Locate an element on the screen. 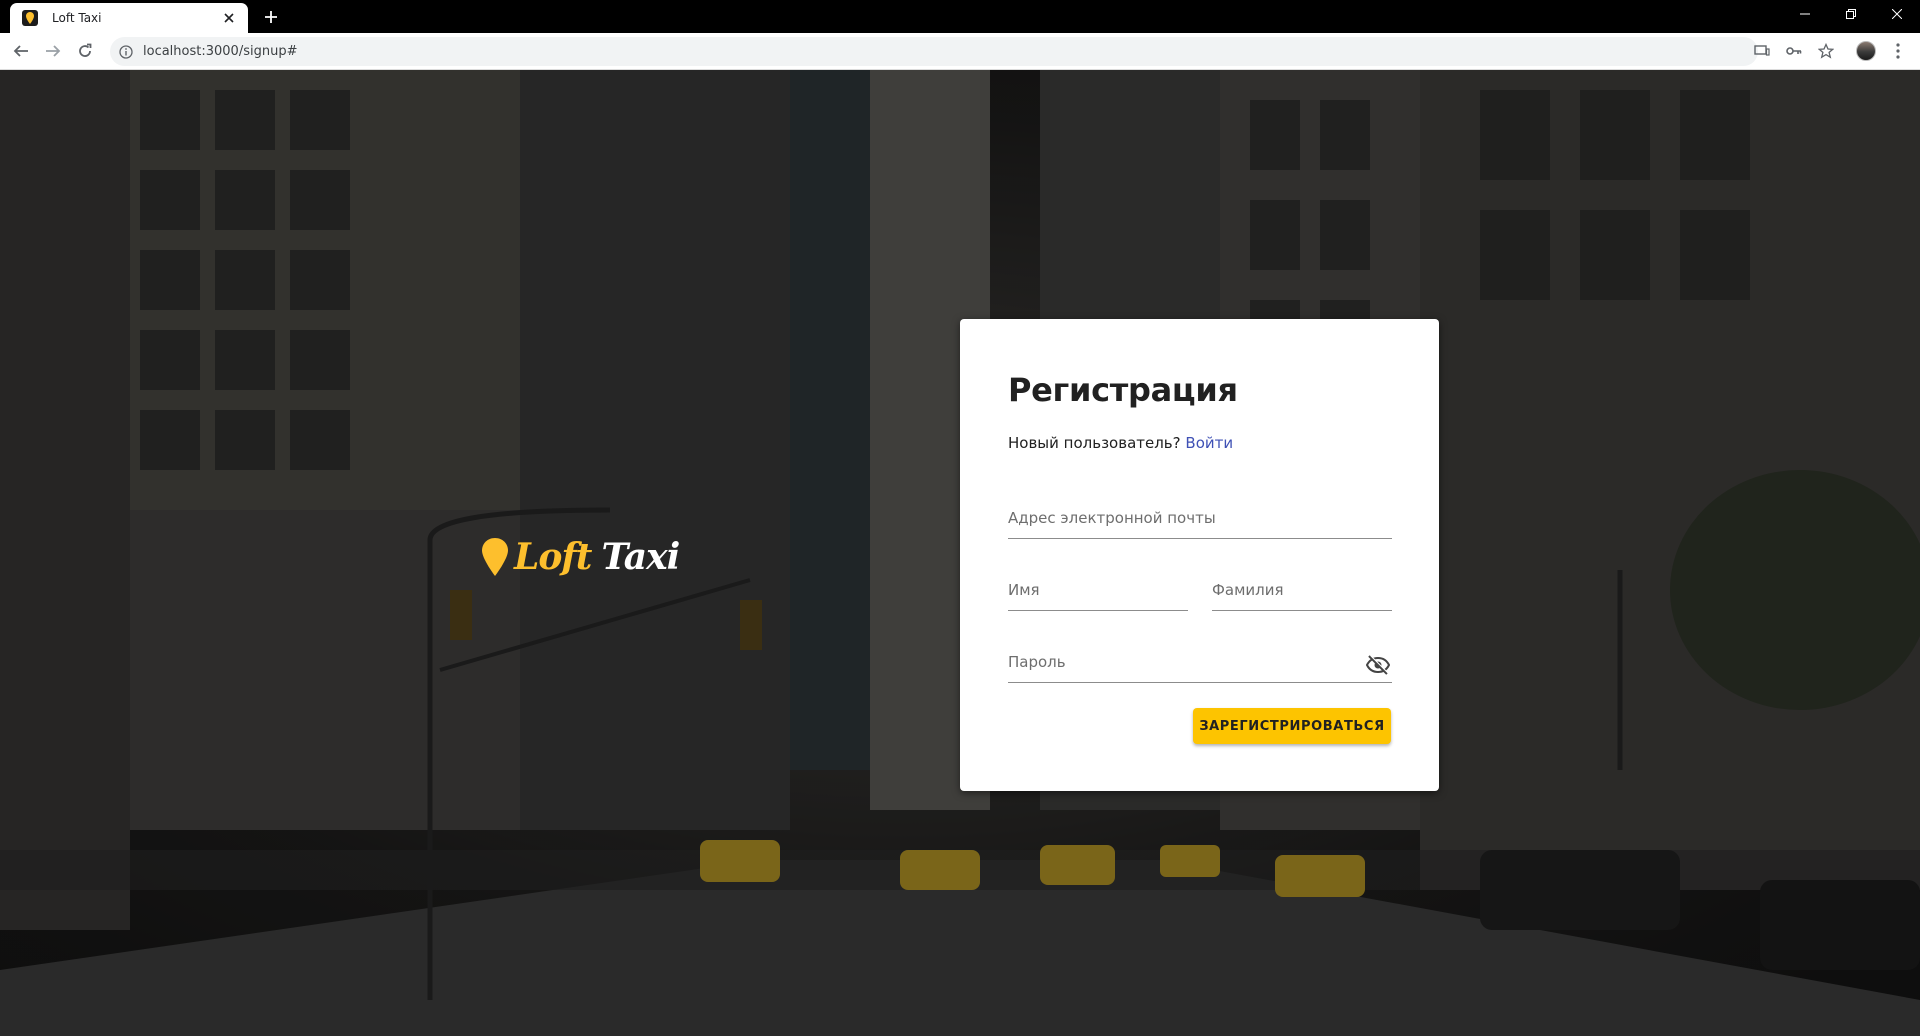  window-controls is located at coordinates (1851, 14).